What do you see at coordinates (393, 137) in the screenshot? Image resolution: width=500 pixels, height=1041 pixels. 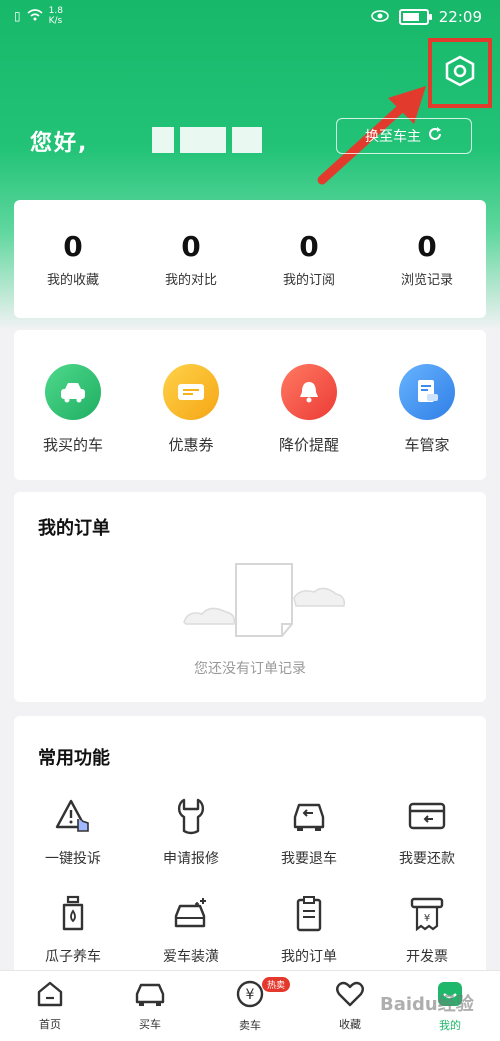 I see `switch-role-label: 换至车主` at bounding box center [393, 137].